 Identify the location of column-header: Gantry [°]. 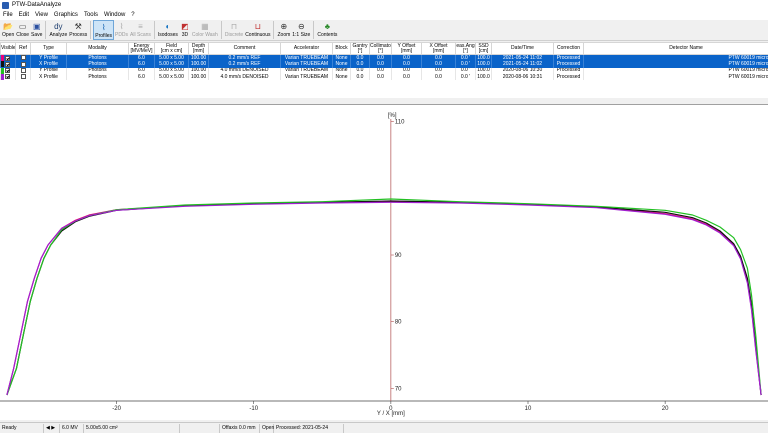
(360, 48).